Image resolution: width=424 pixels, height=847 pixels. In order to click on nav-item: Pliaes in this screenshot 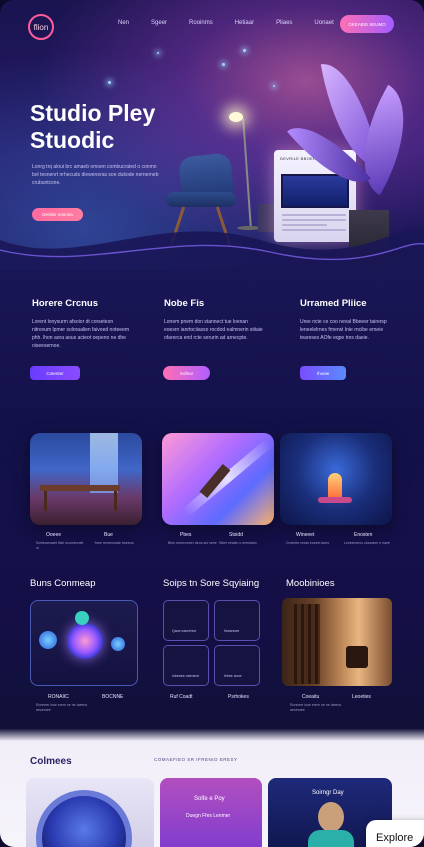, I will do `click(284, 23)`.